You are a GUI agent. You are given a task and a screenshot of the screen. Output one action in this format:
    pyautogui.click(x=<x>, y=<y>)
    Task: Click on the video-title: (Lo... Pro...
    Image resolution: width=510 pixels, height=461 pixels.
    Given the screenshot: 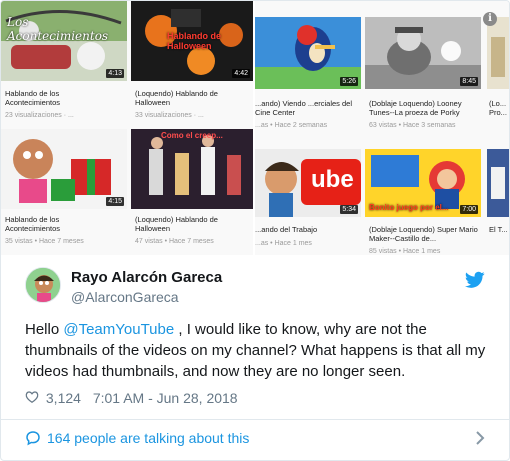 What is the action you would take?
    pyautogui.click(x=499, y=108)
    